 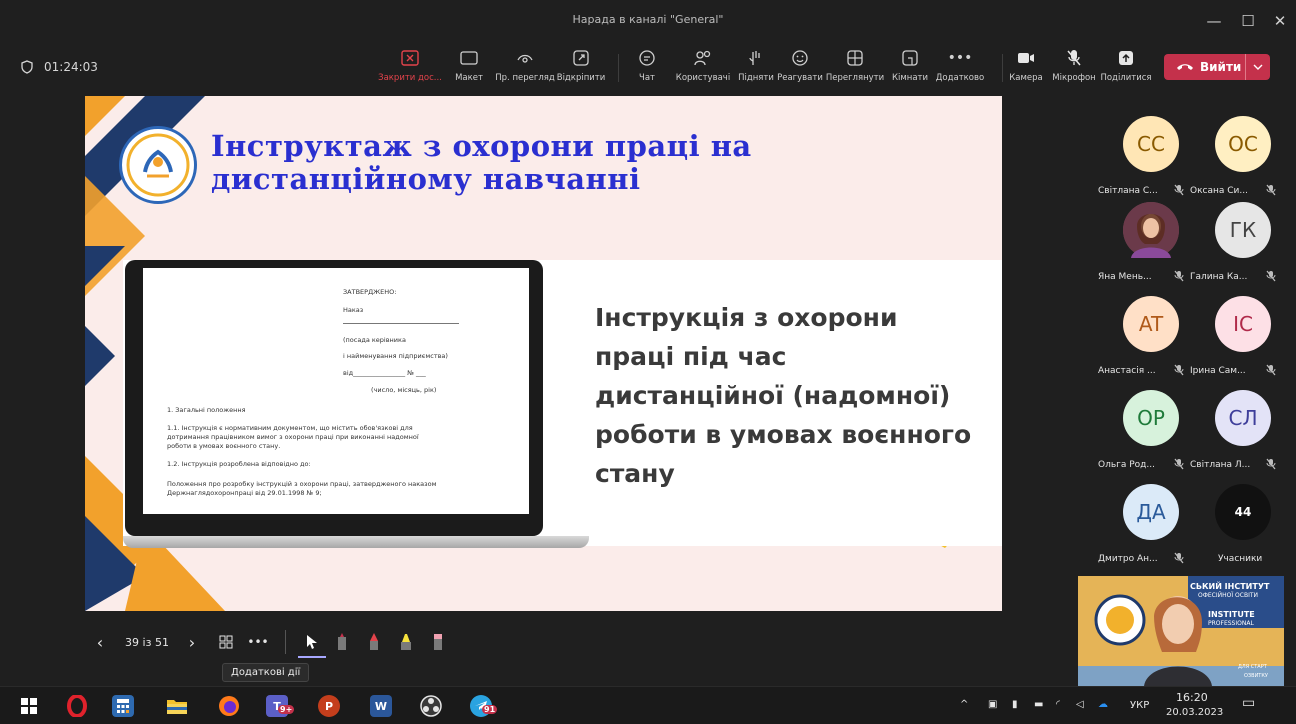 What do you see at coordinates (1151, 324) in the screenshot?
I see `avatar: AT` at bounding box center [1151, 324].